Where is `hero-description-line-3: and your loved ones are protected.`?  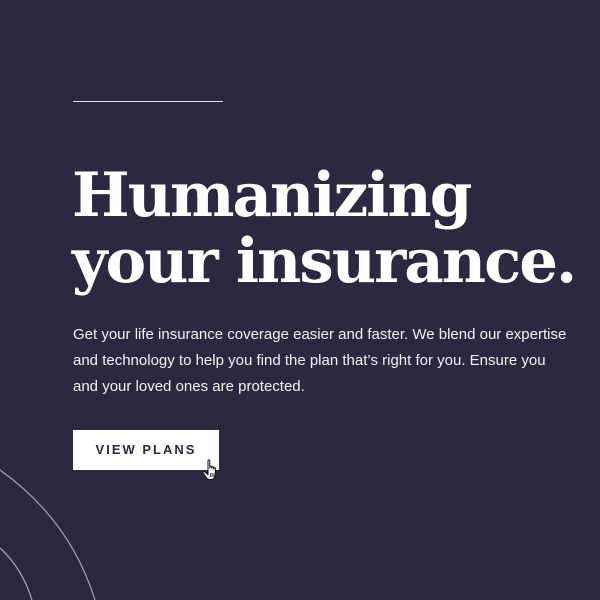 hero-description-line-3: and your loved ones are protected. is located at coordinates (189, 386).